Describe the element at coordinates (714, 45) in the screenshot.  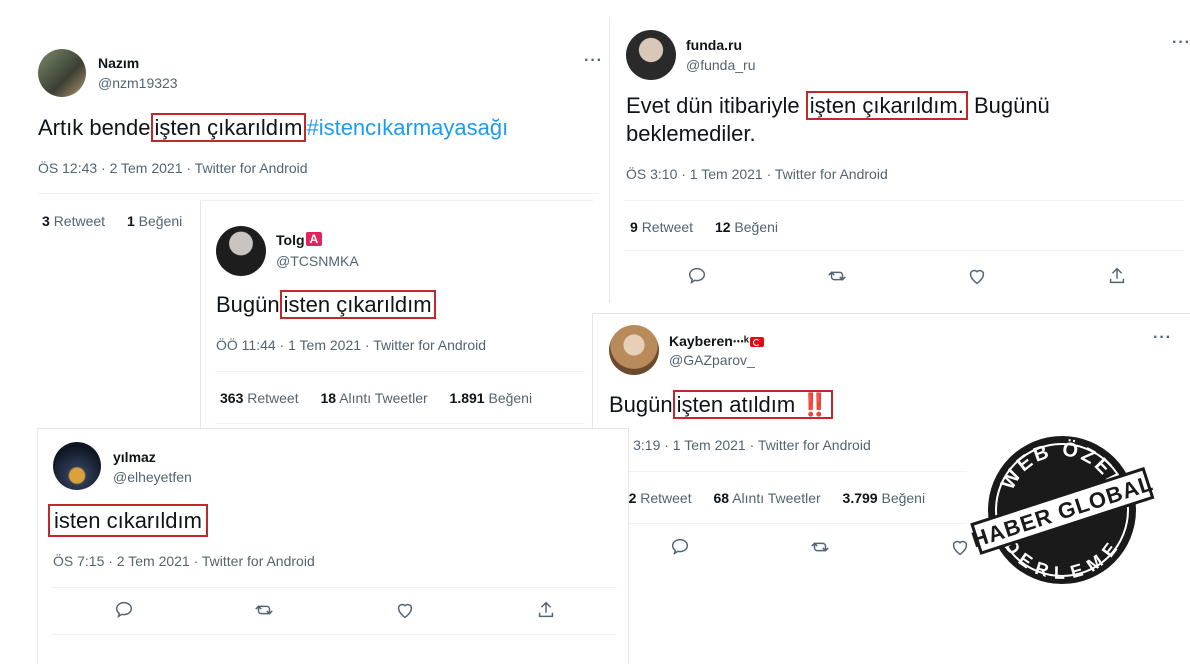
I see `author-name: funda.ru` at that location.